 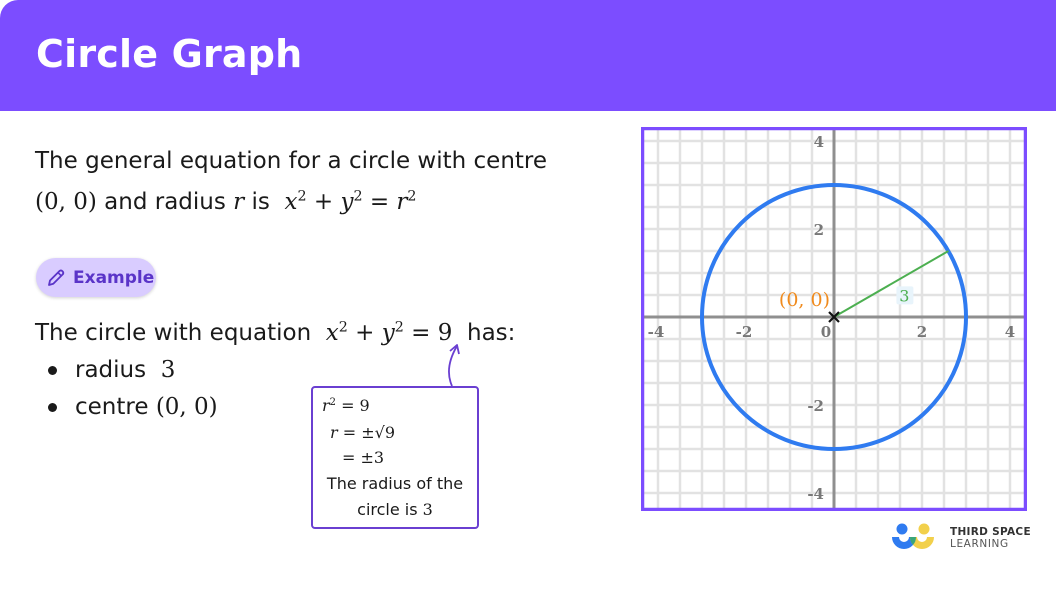 What do you see at coordinates (260, 202) in the screenshot?
I see `intro-is: is` at bounding box center [260, 202].